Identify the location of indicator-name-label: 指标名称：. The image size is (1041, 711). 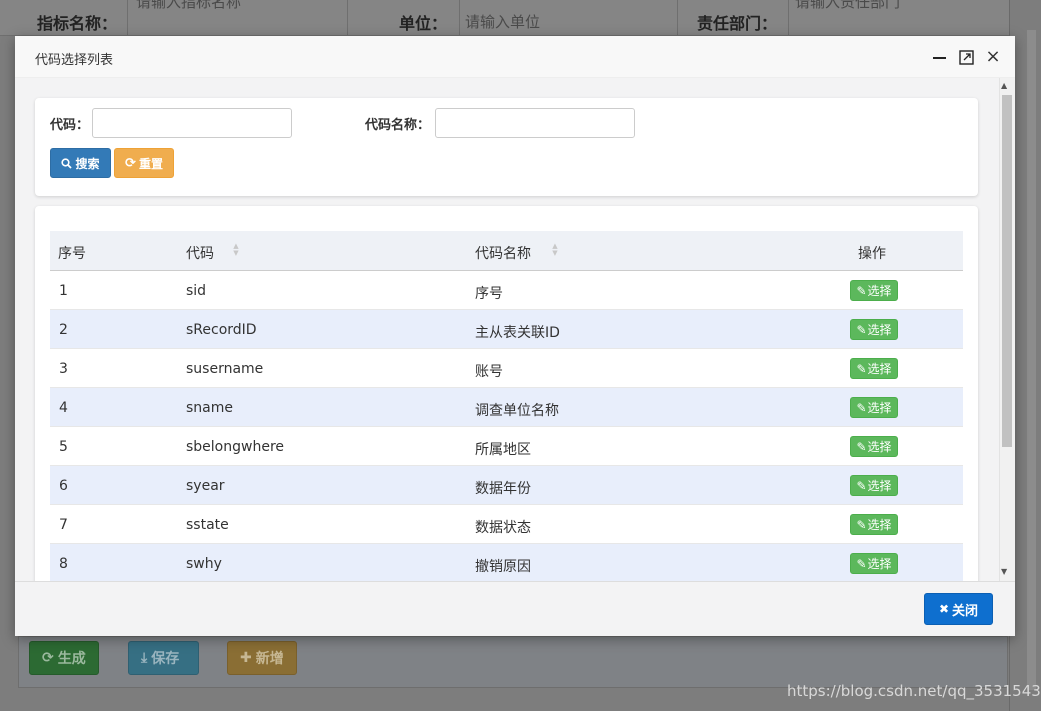
(77, 23).